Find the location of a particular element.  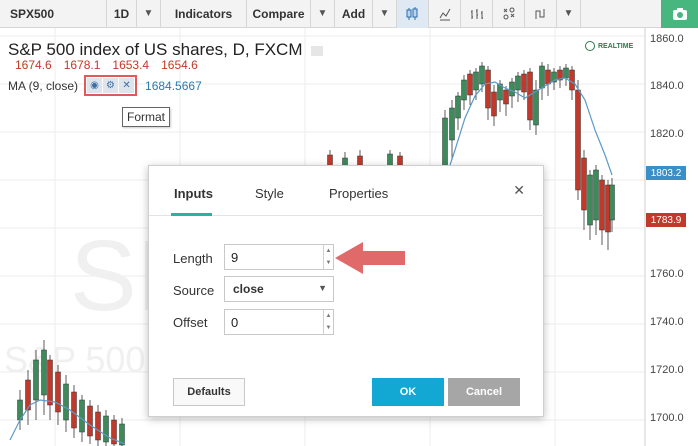

last-price-tag: 1783.9 is located at coordinates (666, 220).